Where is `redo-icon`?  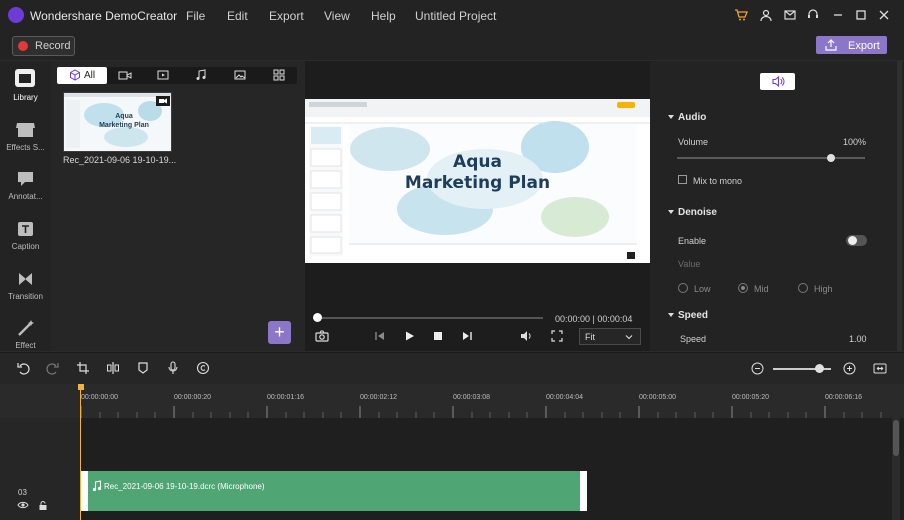 redo-icon is located at coordinates (53, 368).